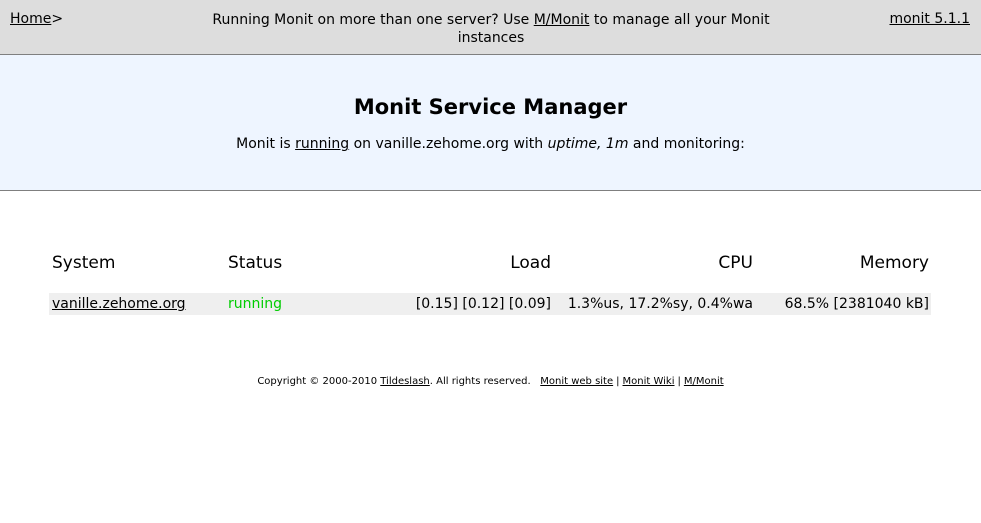  Describe the element at coordinates (319, 381) in the screenshot. I see `copyright-text: Copyright © 2000-2010` at that location.